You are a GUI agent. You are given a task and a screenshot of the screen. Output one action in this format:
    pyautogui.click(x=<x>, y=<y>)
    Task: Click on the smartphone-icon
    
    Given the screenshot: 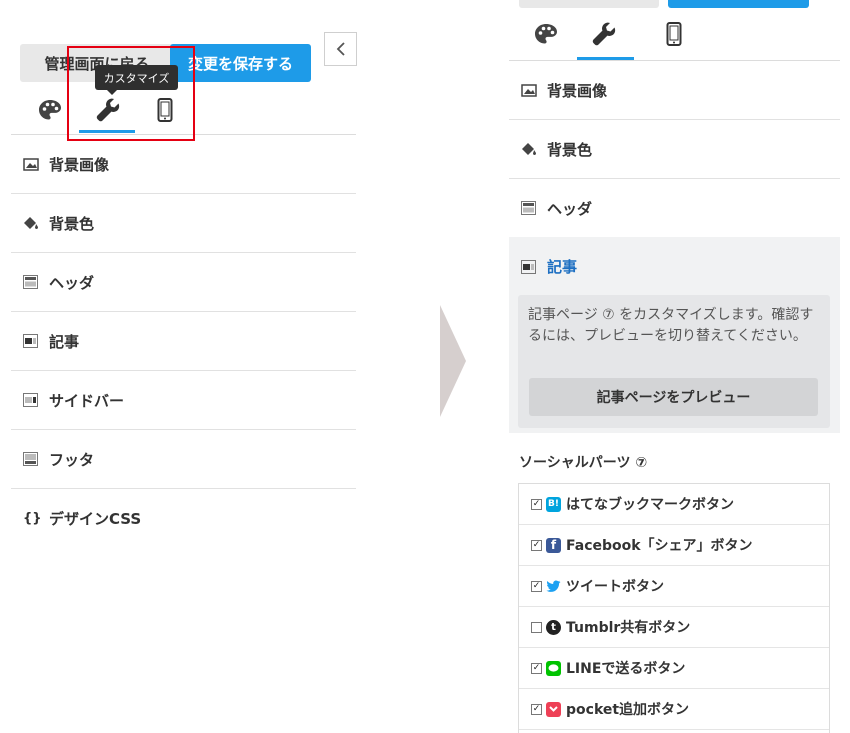 What is the action you would take?
    pyautogui.click(x=674, y=34)
    